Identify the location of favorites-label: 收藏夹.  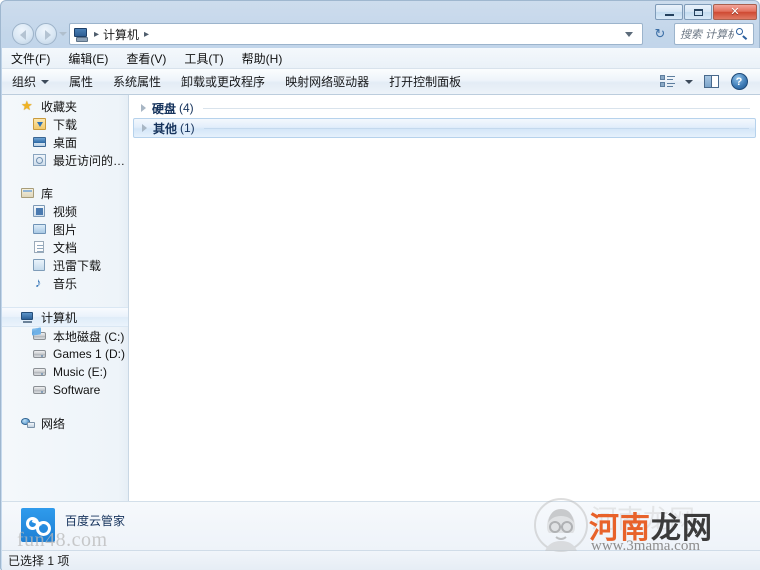
(59, 106).